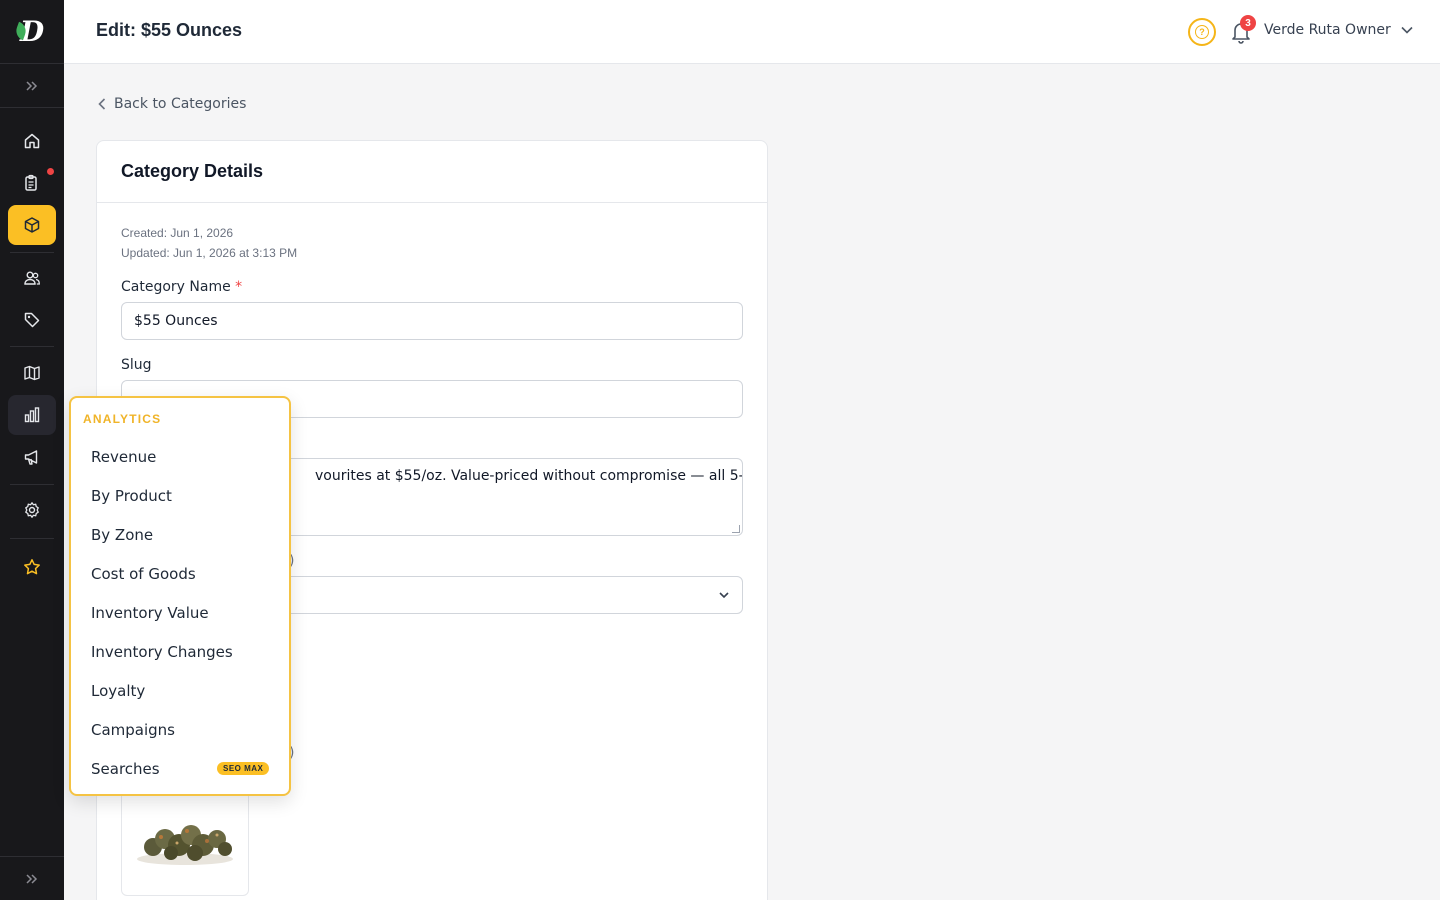  I want to click on home-icon, so click(32, 141).